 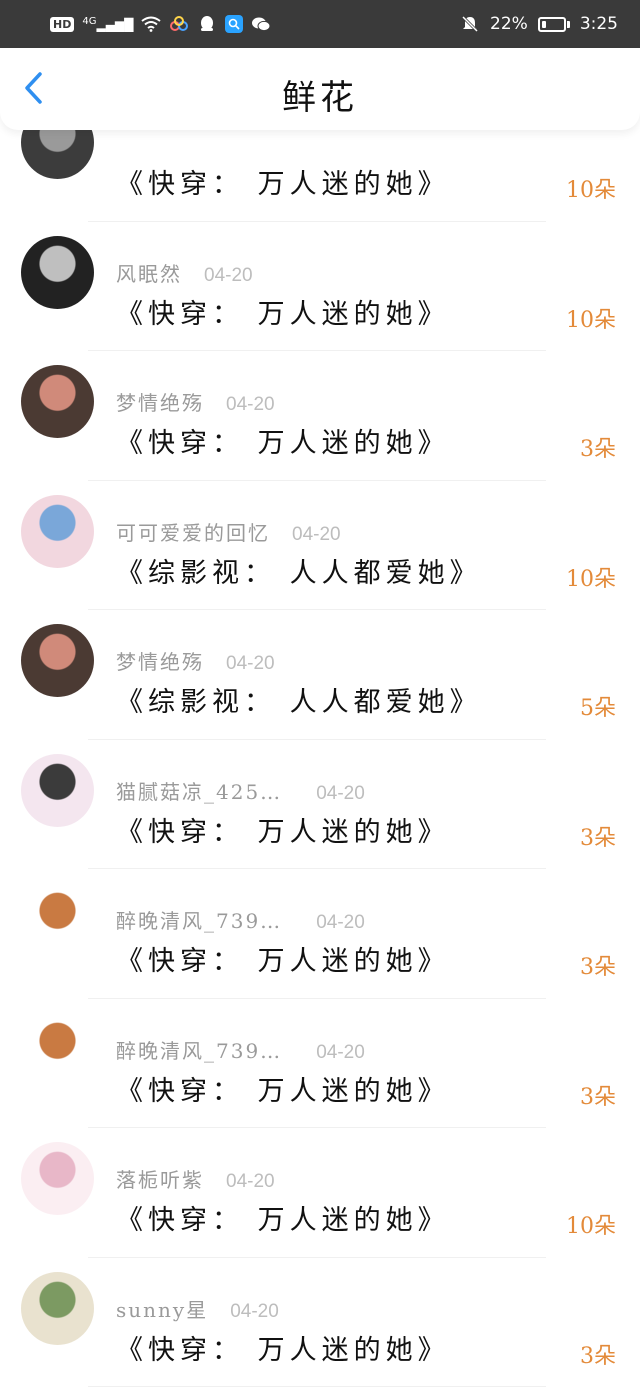 I want to click on wifi-icon, so click(x=151, y=24).